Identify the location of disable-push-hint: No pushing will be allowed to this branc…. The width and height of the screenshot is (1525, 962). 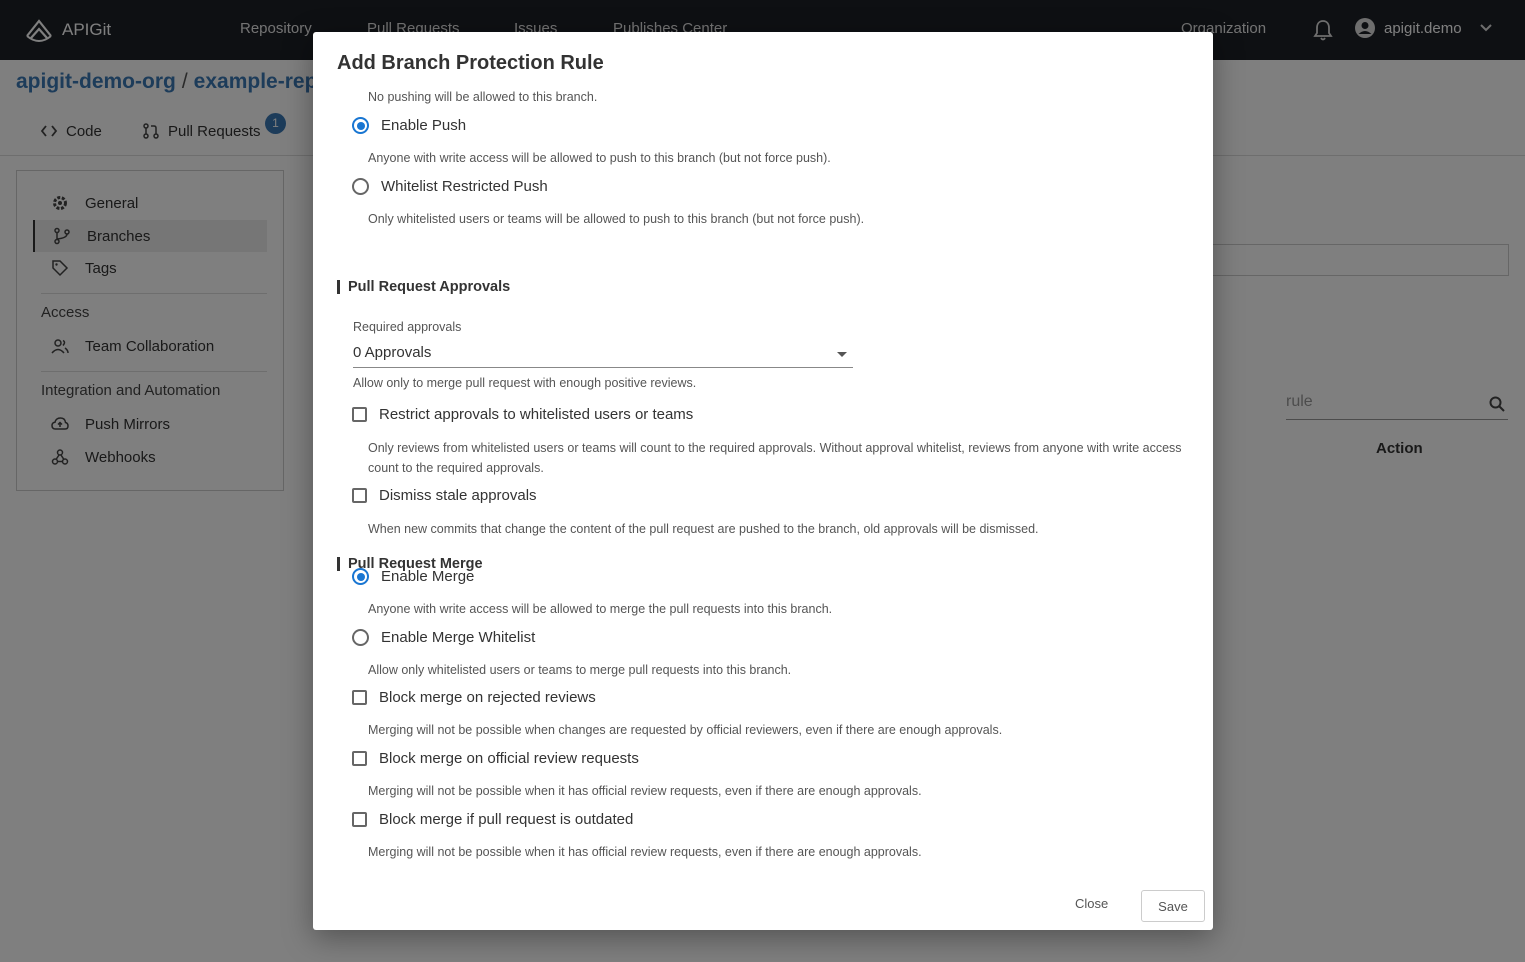
(483, 97).